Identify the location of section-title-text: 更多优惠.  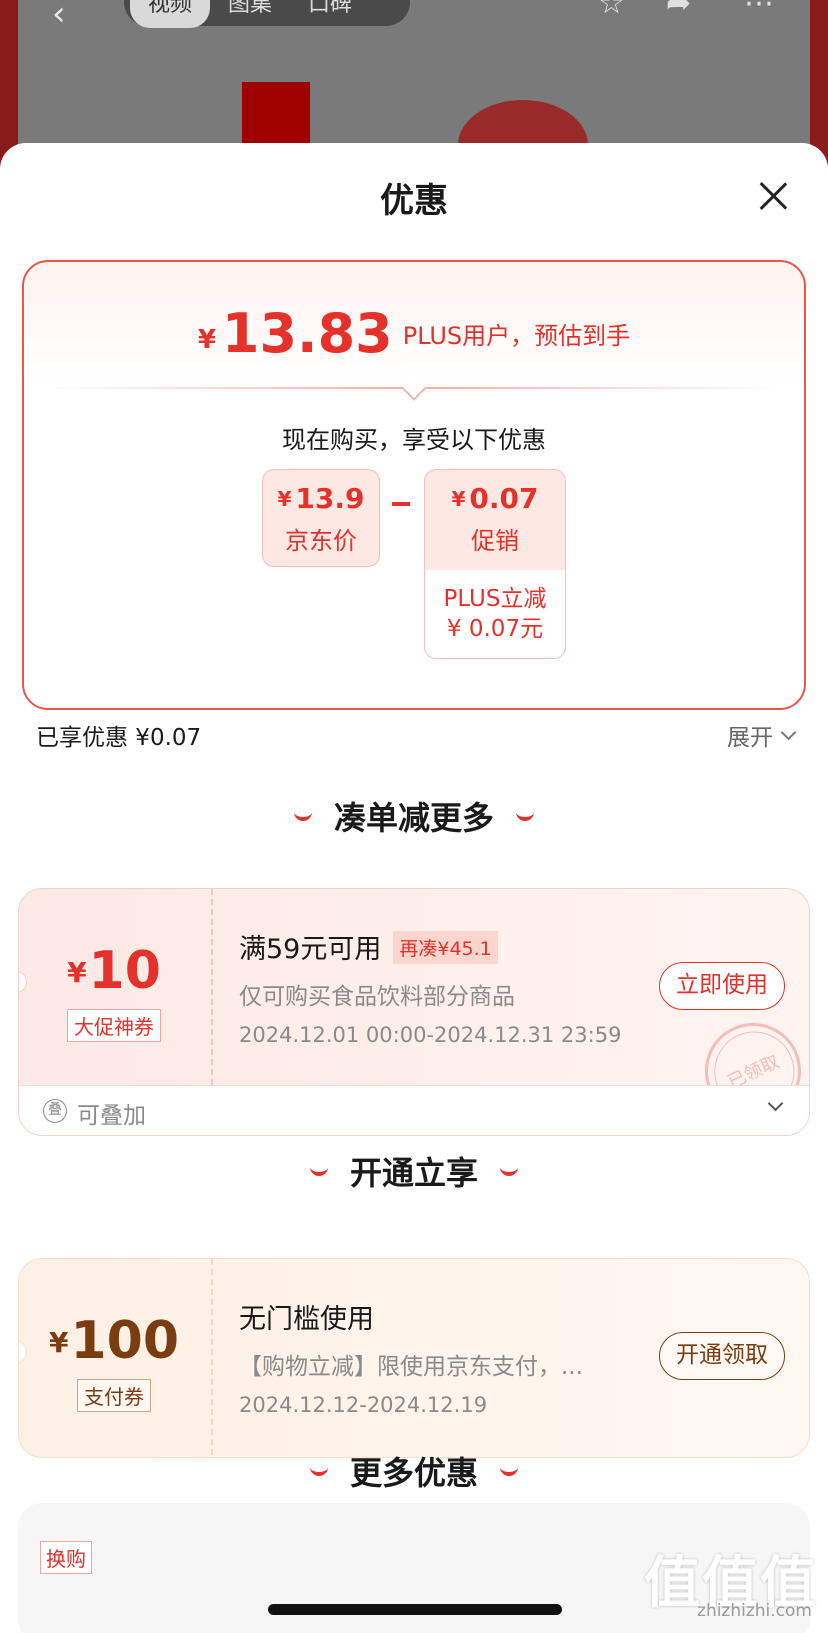
(413, 1473).